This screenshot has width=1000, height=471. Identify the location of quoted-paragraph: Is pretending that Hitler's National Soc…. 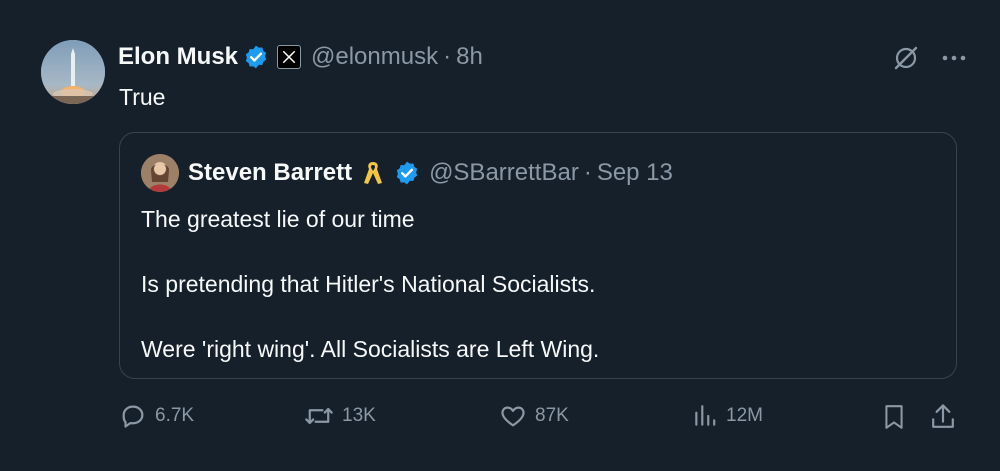
(368, 284).